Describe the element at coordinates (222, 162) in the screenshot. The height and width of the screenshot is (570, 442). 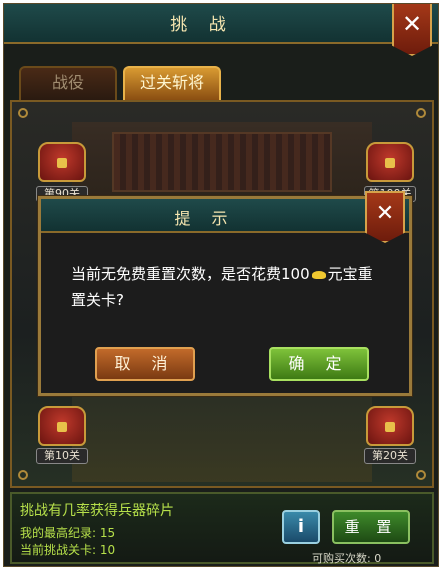
I see `palace-roof-illustration` at that location.